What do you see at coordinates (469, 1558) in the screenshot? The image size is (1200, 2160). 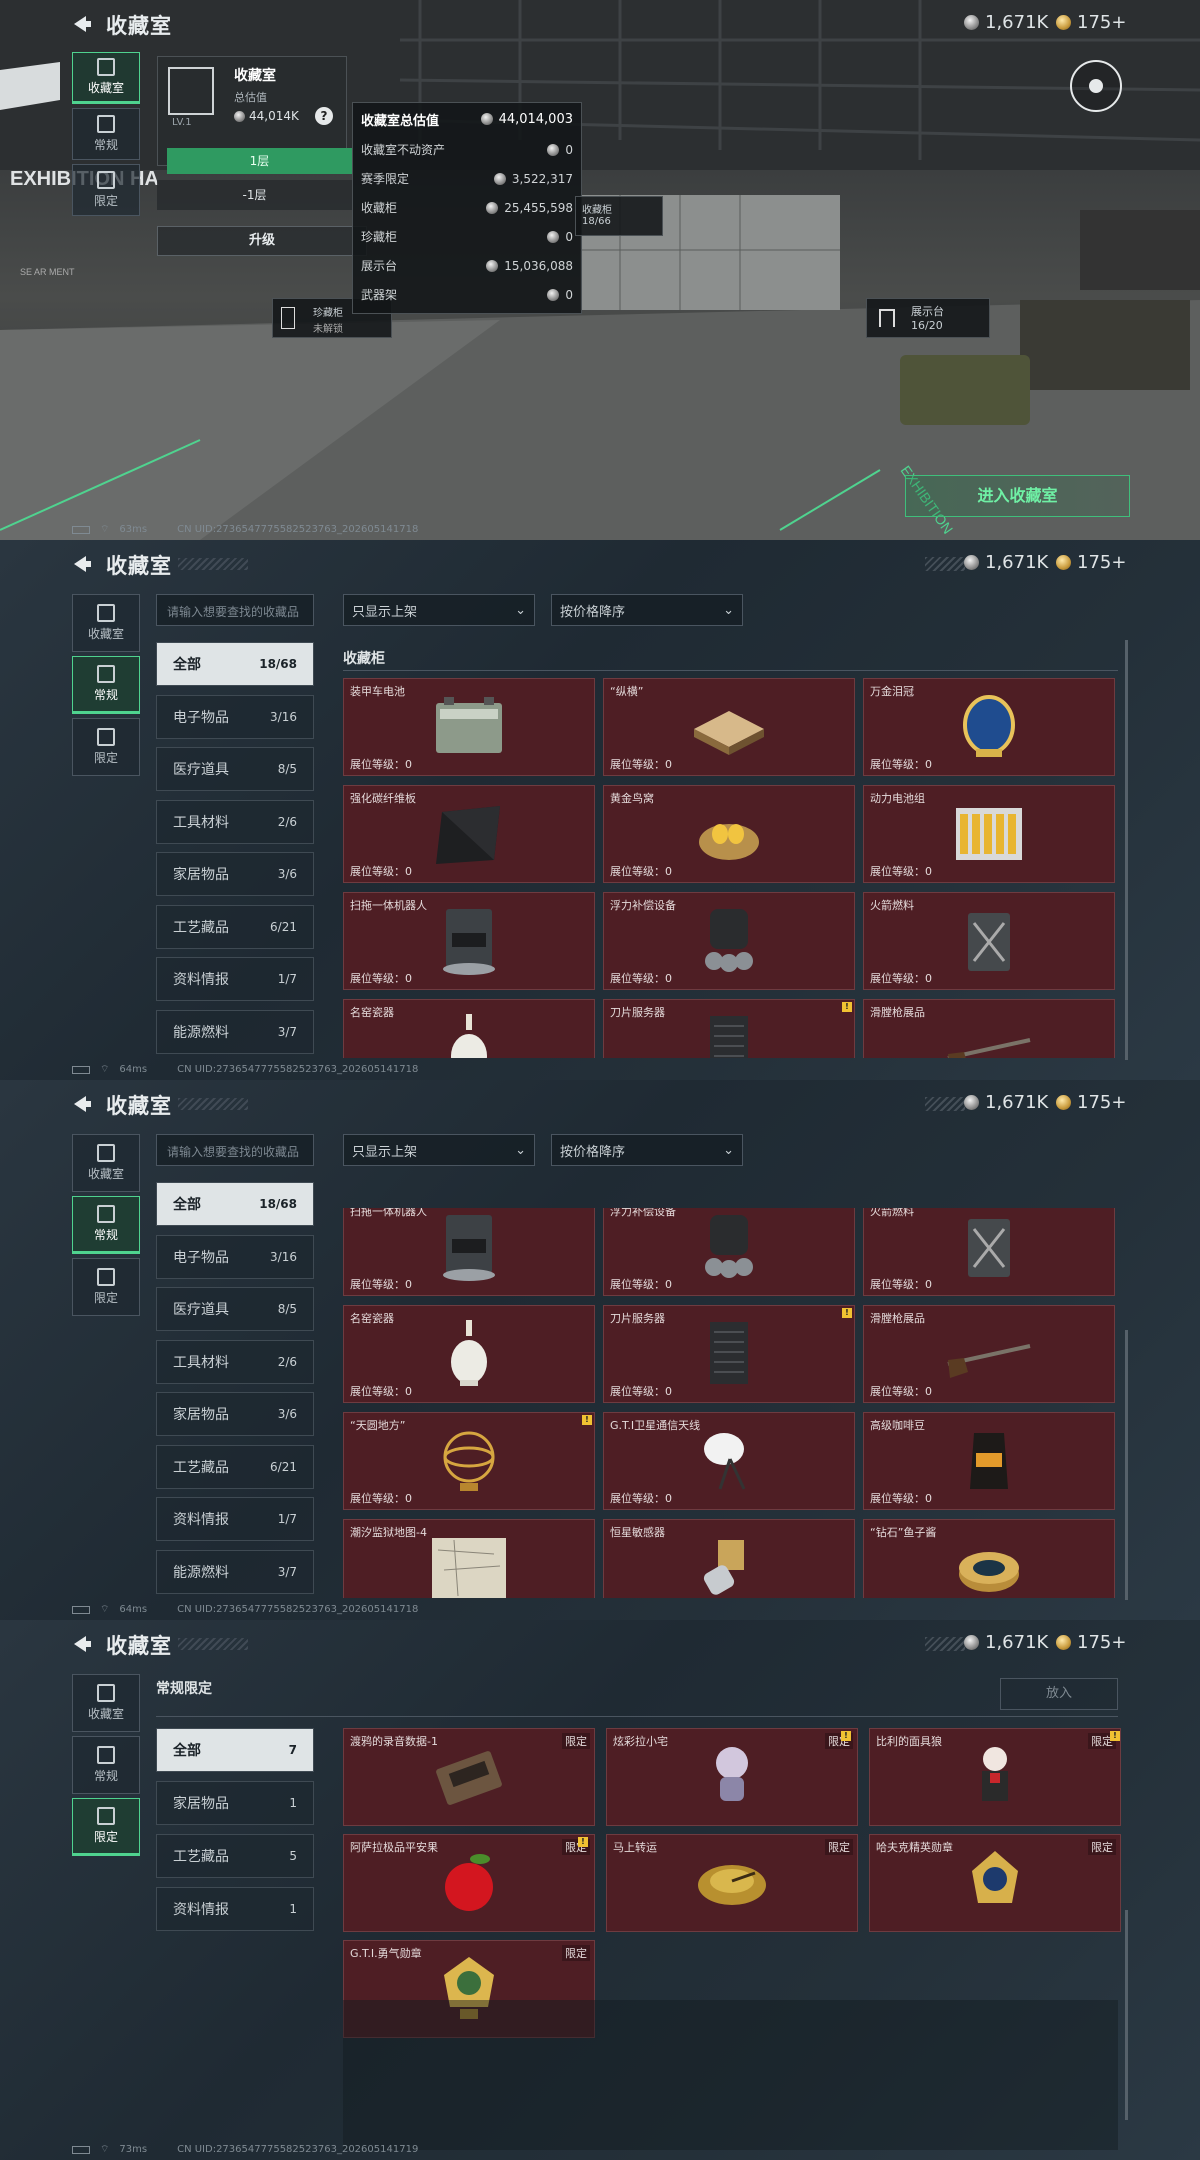 I see `item-card: 潮汐监狱地图-4 展位等级：0` at bounding box center [469, 1558].